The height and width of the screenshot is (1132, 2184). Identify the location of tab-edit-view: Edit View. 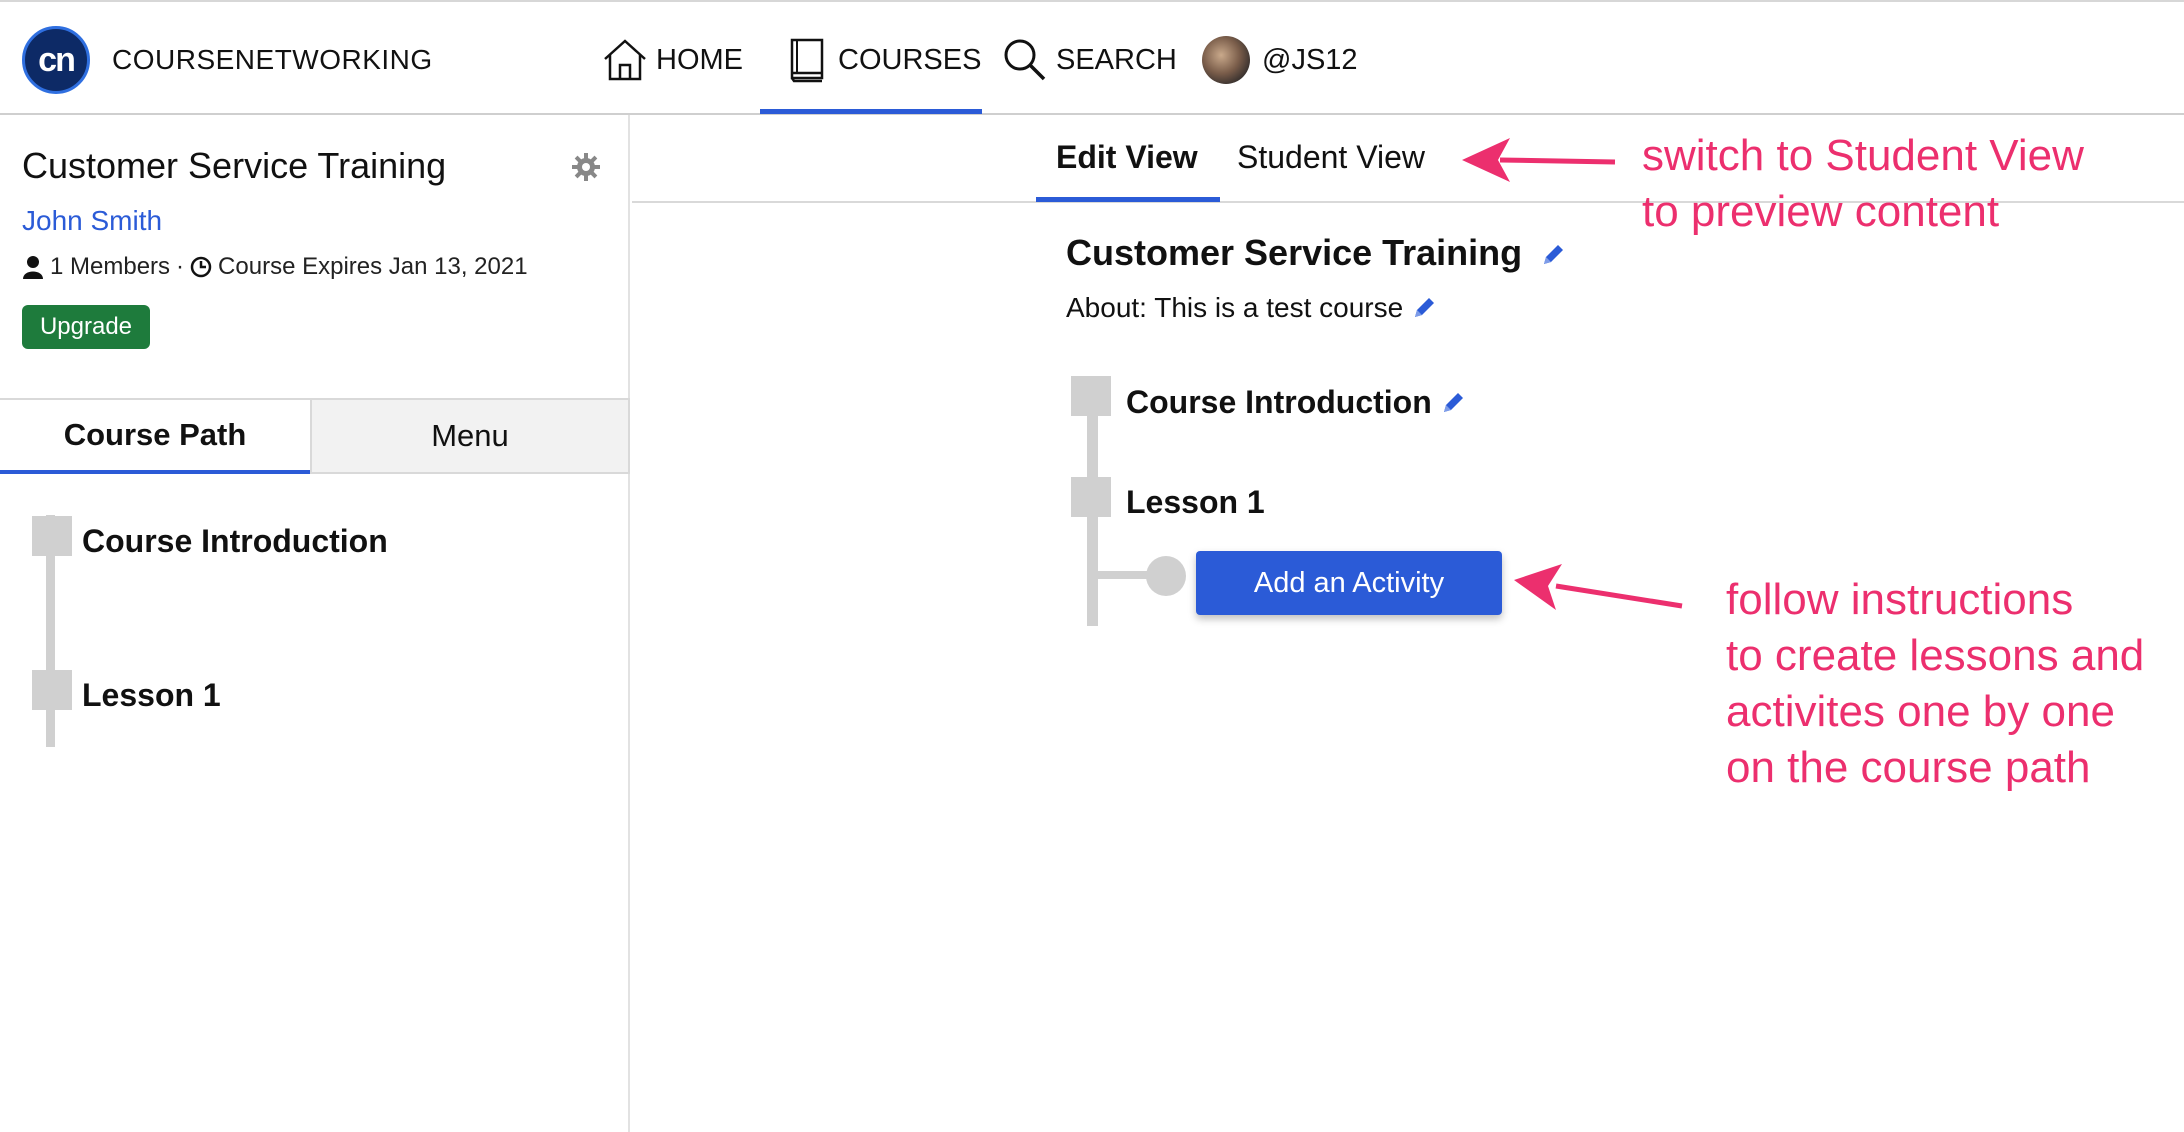
(1127, 157).